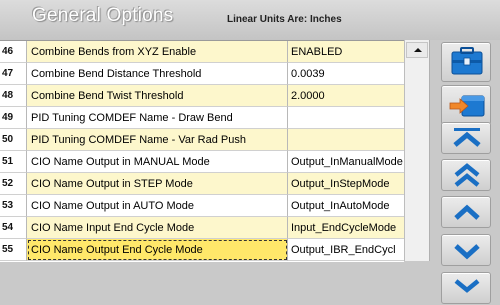 Image resolution: width=500 pixels, height=305 pixels. What do you see at coordinates (157, 206) in the screenshot?
I see `option-name: CIO Name Output in AUTO Mode` at bounding box center [157, 206].